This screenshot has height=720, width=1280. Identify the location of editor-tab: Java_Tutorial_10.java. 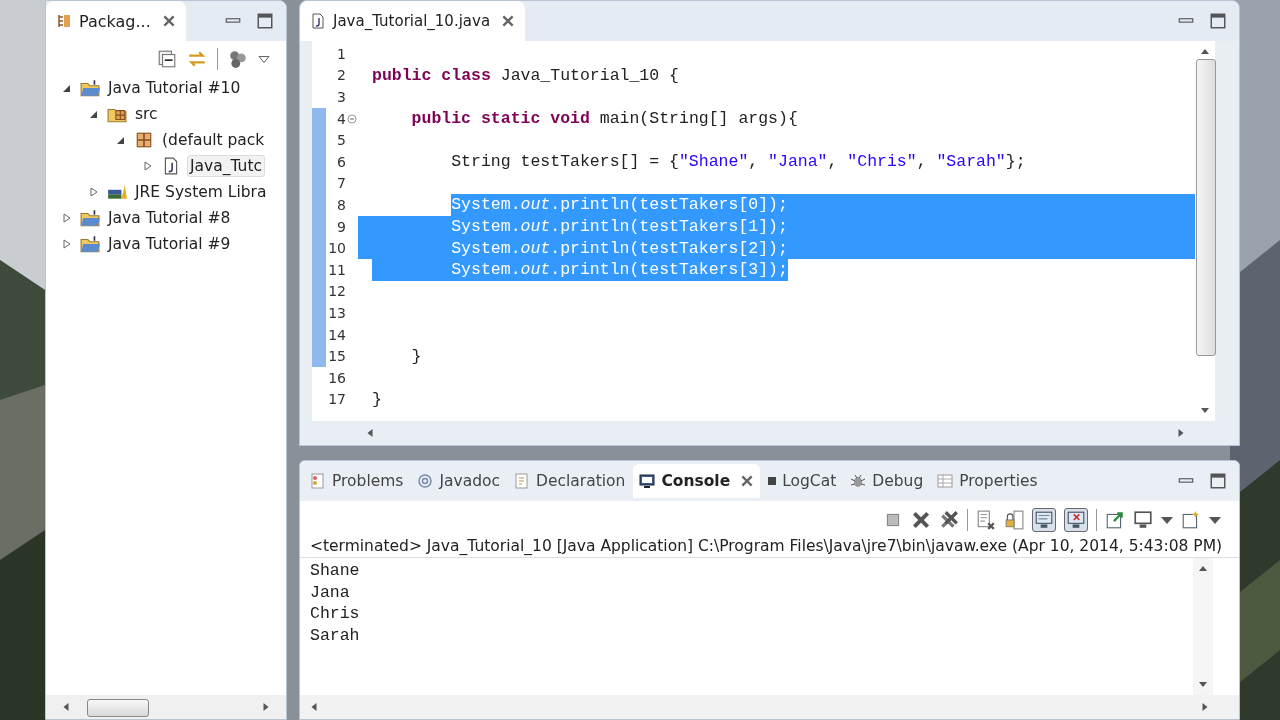
(413, 21).